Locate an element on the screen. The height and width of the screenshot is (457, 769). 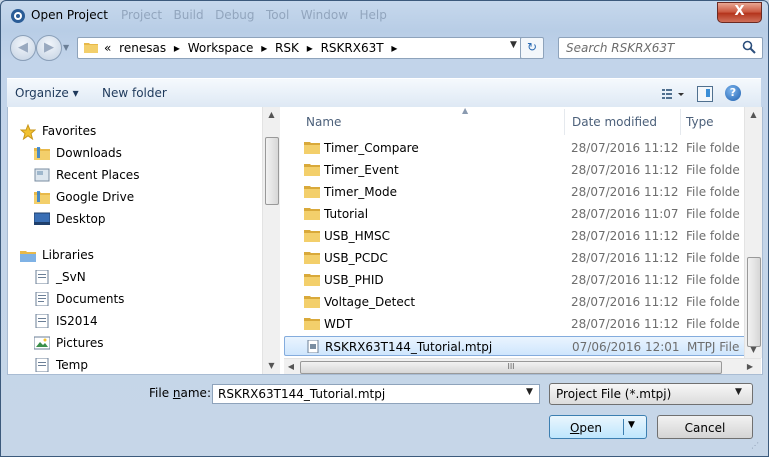
search-icon is located at coordinates (749, 47).